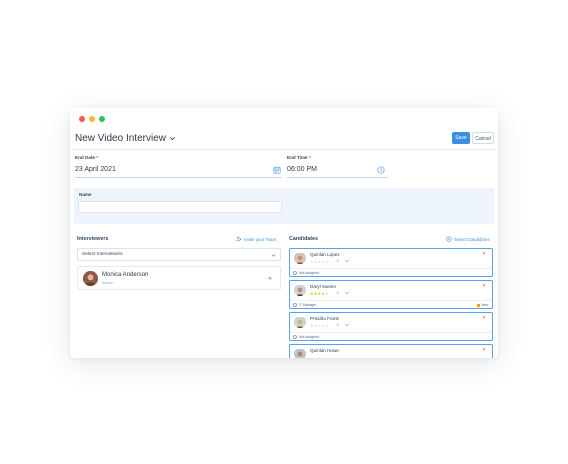  I want to click on interviewer-name: Monica Anderson, so click(125, 275).